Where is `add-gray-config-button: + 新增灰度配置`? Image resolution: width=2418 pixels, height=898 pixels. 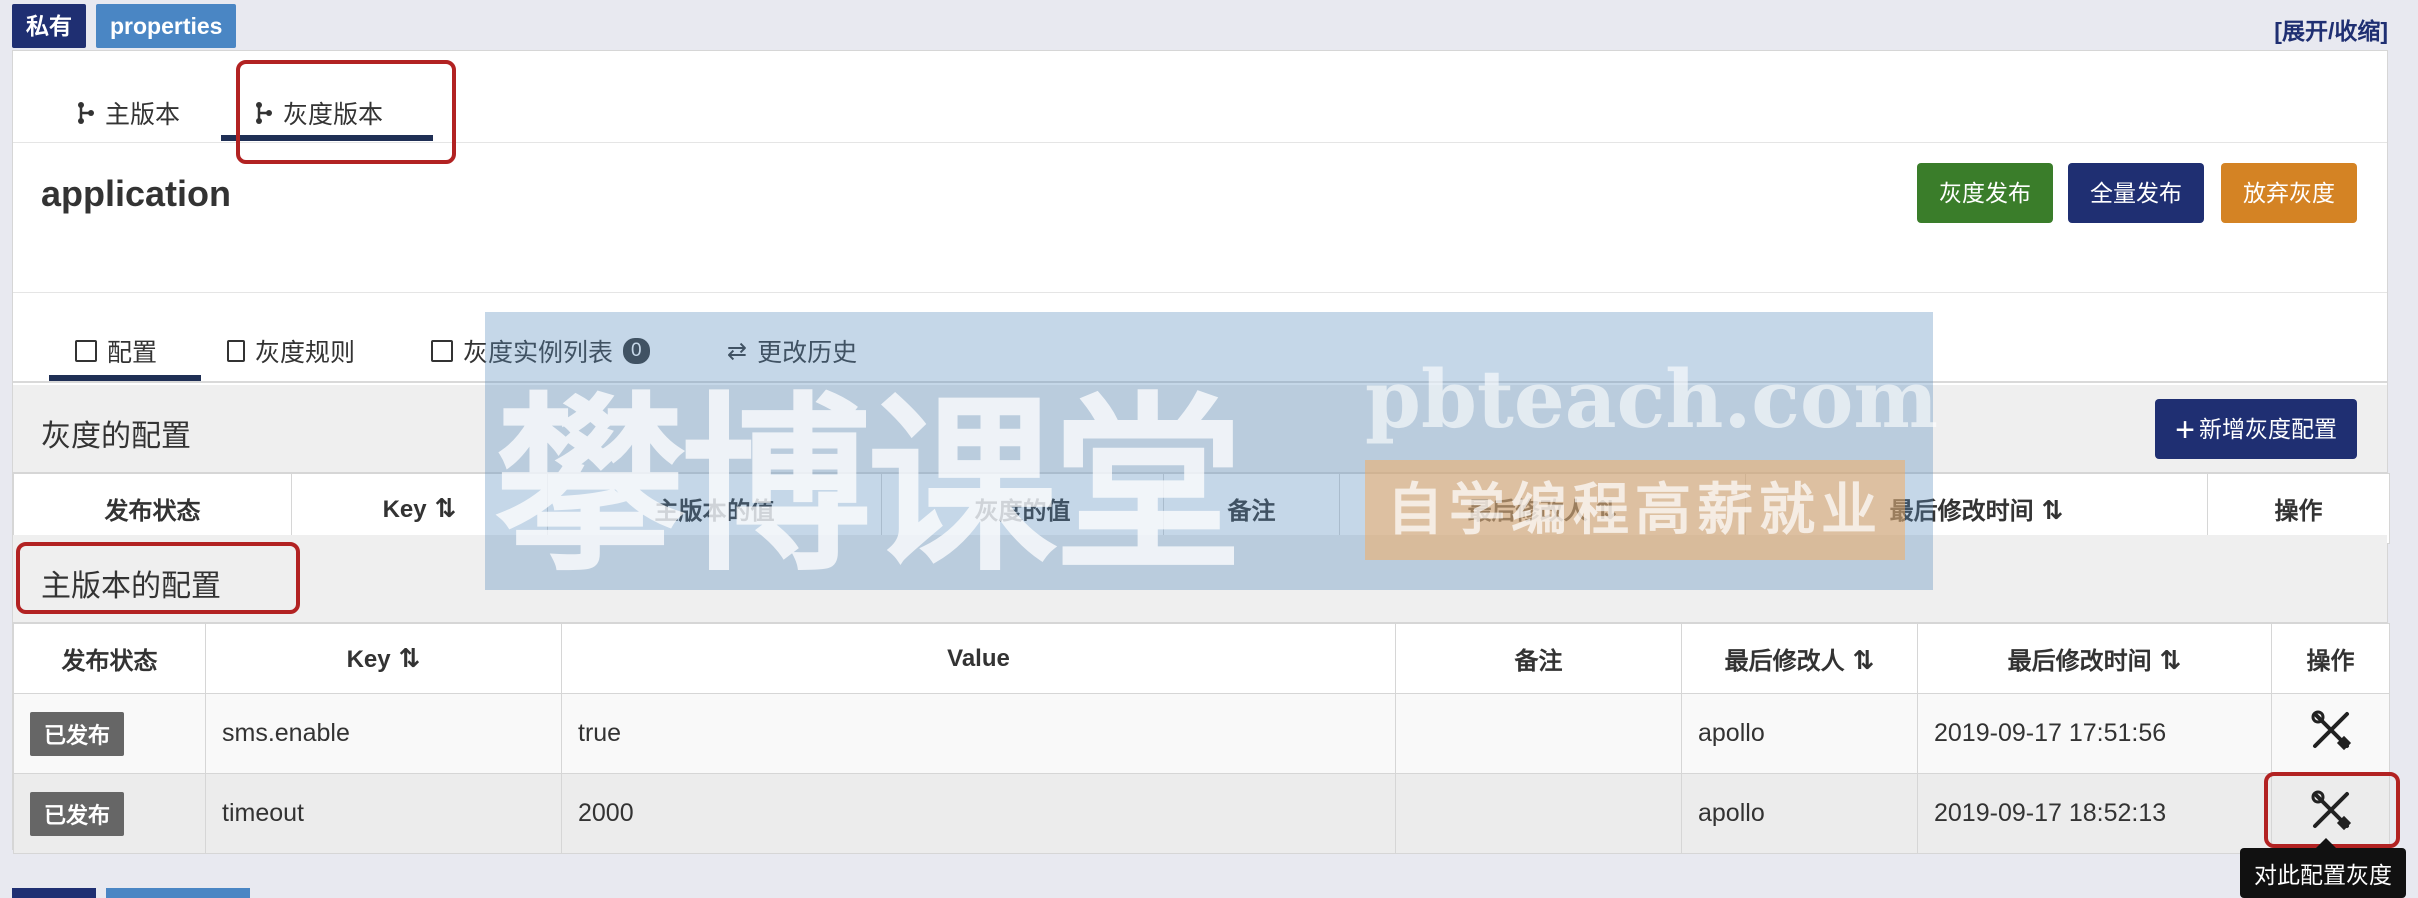
add-gray-config-button: + 新增灰度配置 is located at coordinates (2256, 429).